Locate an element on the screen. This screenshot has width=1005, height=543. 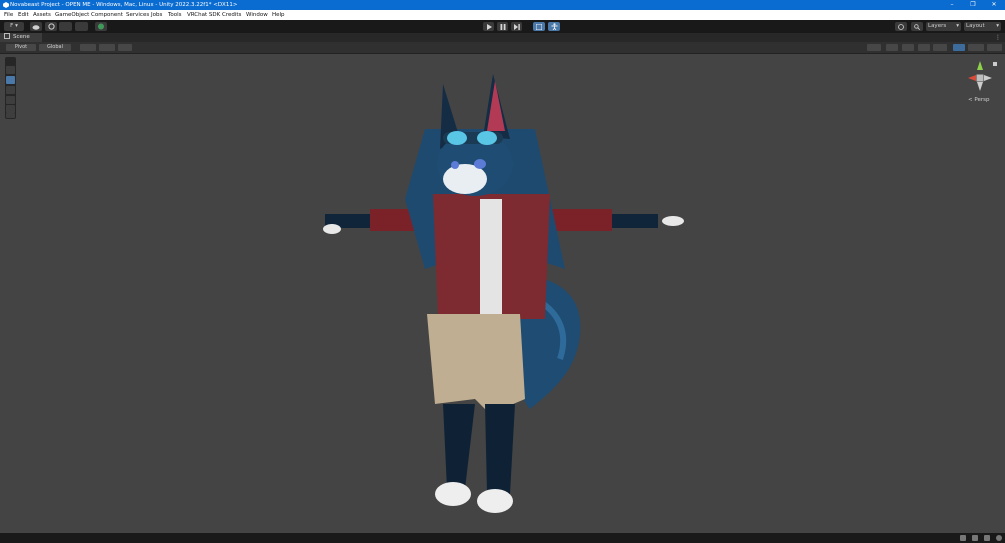
pivot-label: Pivot is located at coordinates (21, 47).